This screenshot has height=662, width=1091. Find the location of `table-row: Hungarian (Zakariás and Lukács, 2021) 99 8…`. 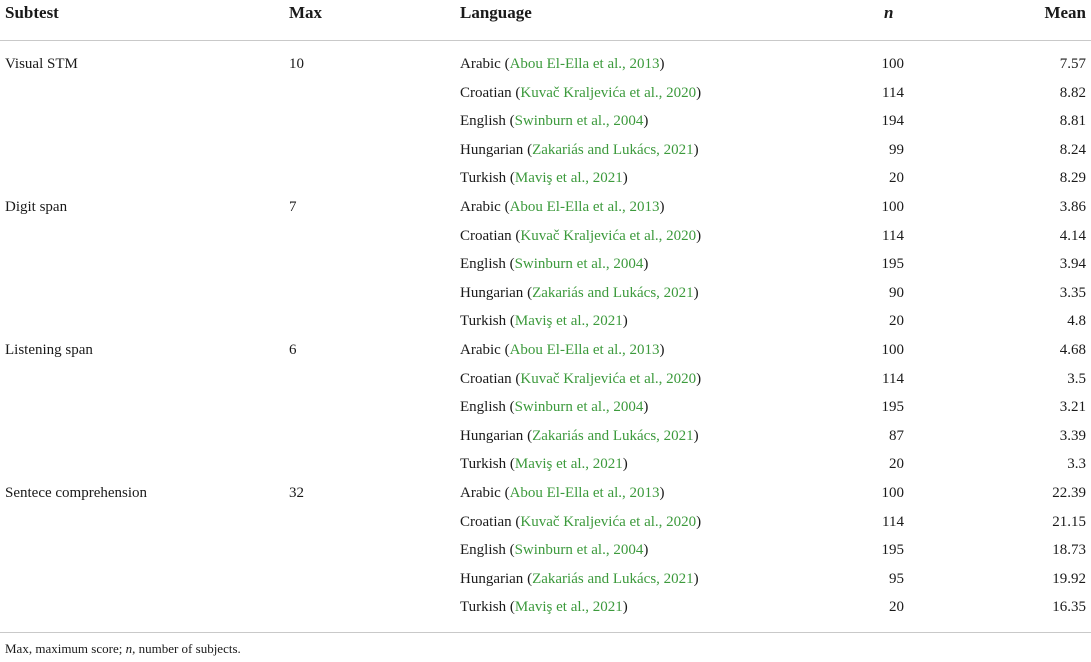

table-row: Hungarian (Zakariás and Lukács, 2021) 99 8… is located at coordinates (545, 150).